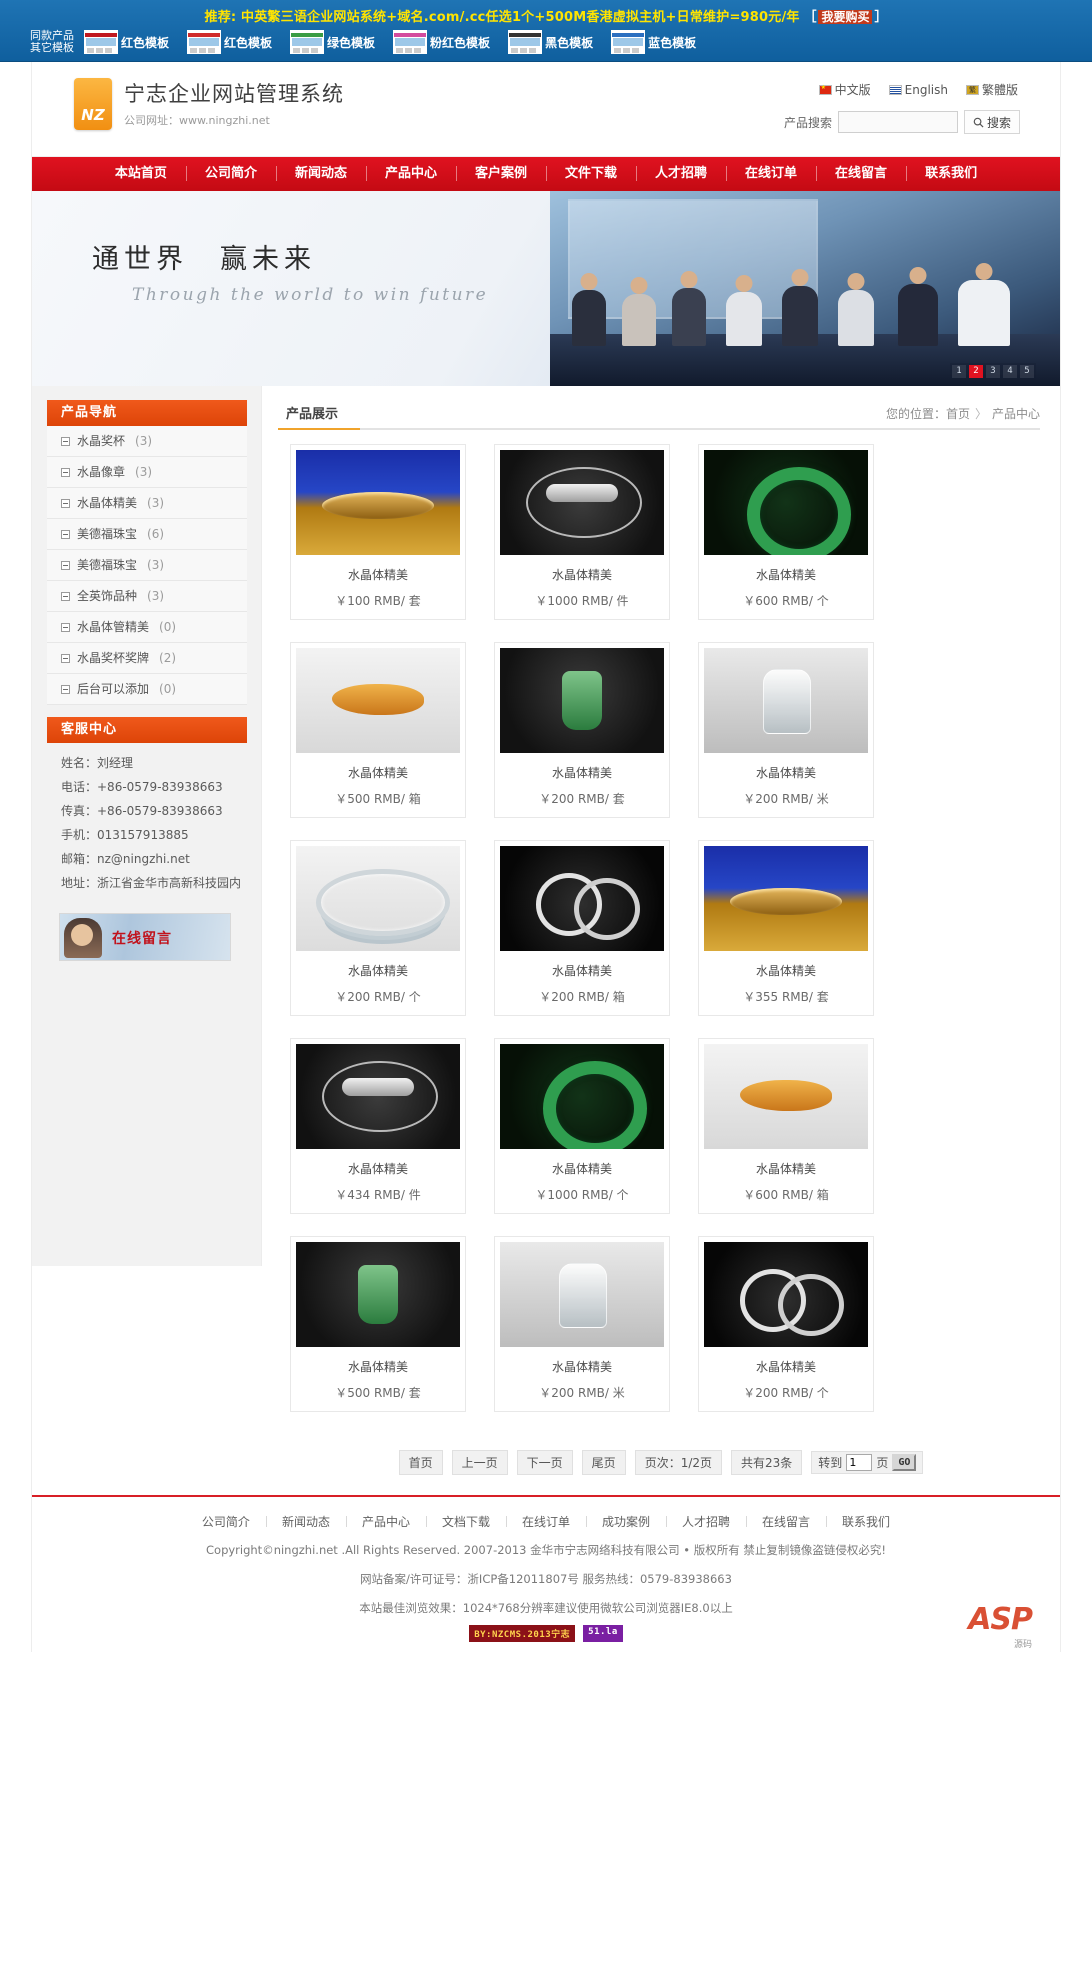 Image resolution: width=1092 pixels, height=1985 pixels. Describe the element at coordinates (305, 1521) in the screenshot. I see `footer-link-1: 新闻动态` at that location.